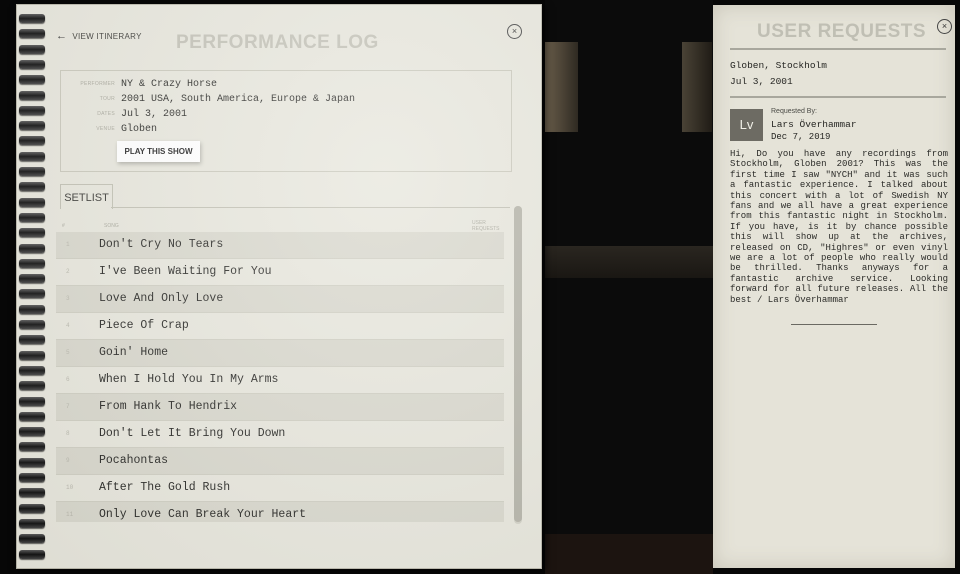 Image resolution: width=960 pixels, height=574 pixels. I want to click on song-row: 5 Goin' Home, so click(280, 353).